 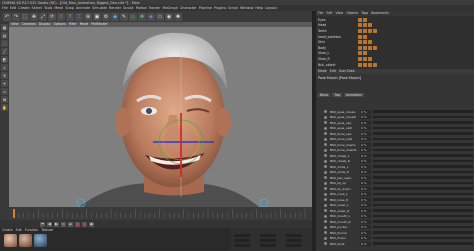 What do you see at coordinates (268, 235) in the screenshot?
I see `size-x-field` at bounding box center [268, 235].